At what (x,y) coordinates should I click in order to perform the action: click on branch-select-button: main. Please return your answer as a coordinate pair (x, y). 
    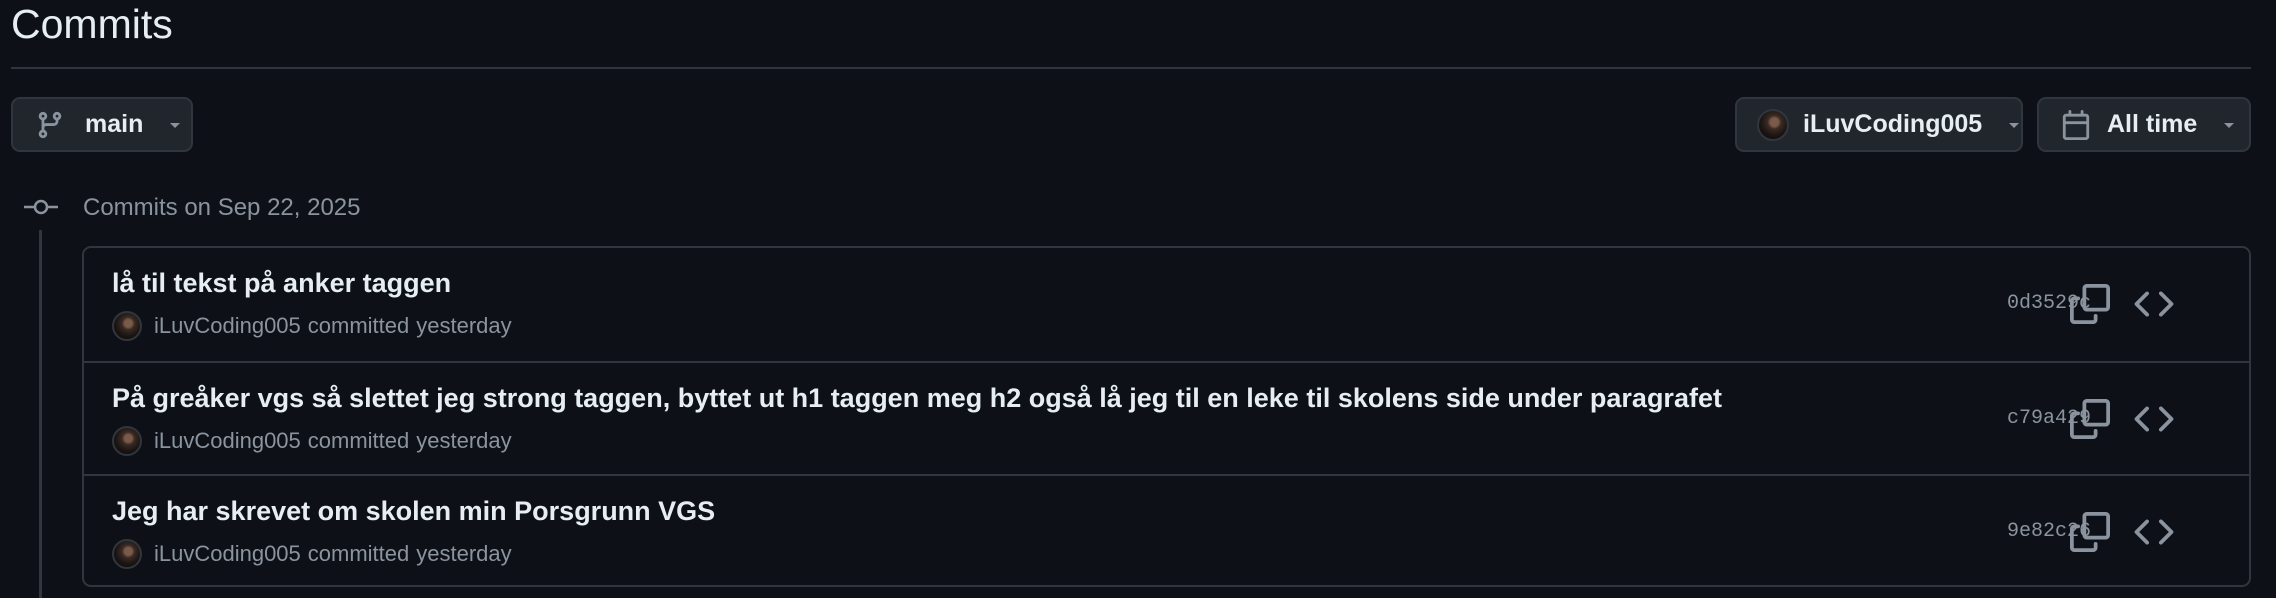
    Looking at the image, I should click on (102, 124).